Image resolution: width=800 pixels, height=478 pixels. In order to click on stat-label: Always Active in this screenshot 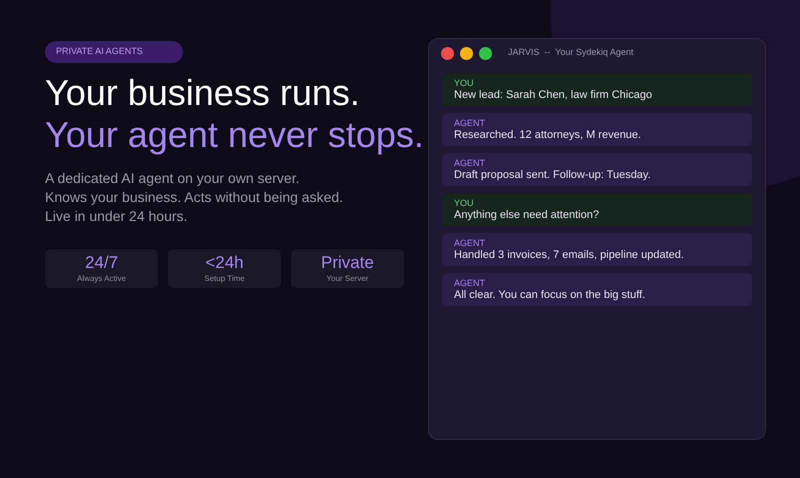, I will do `click(101, 279)`.